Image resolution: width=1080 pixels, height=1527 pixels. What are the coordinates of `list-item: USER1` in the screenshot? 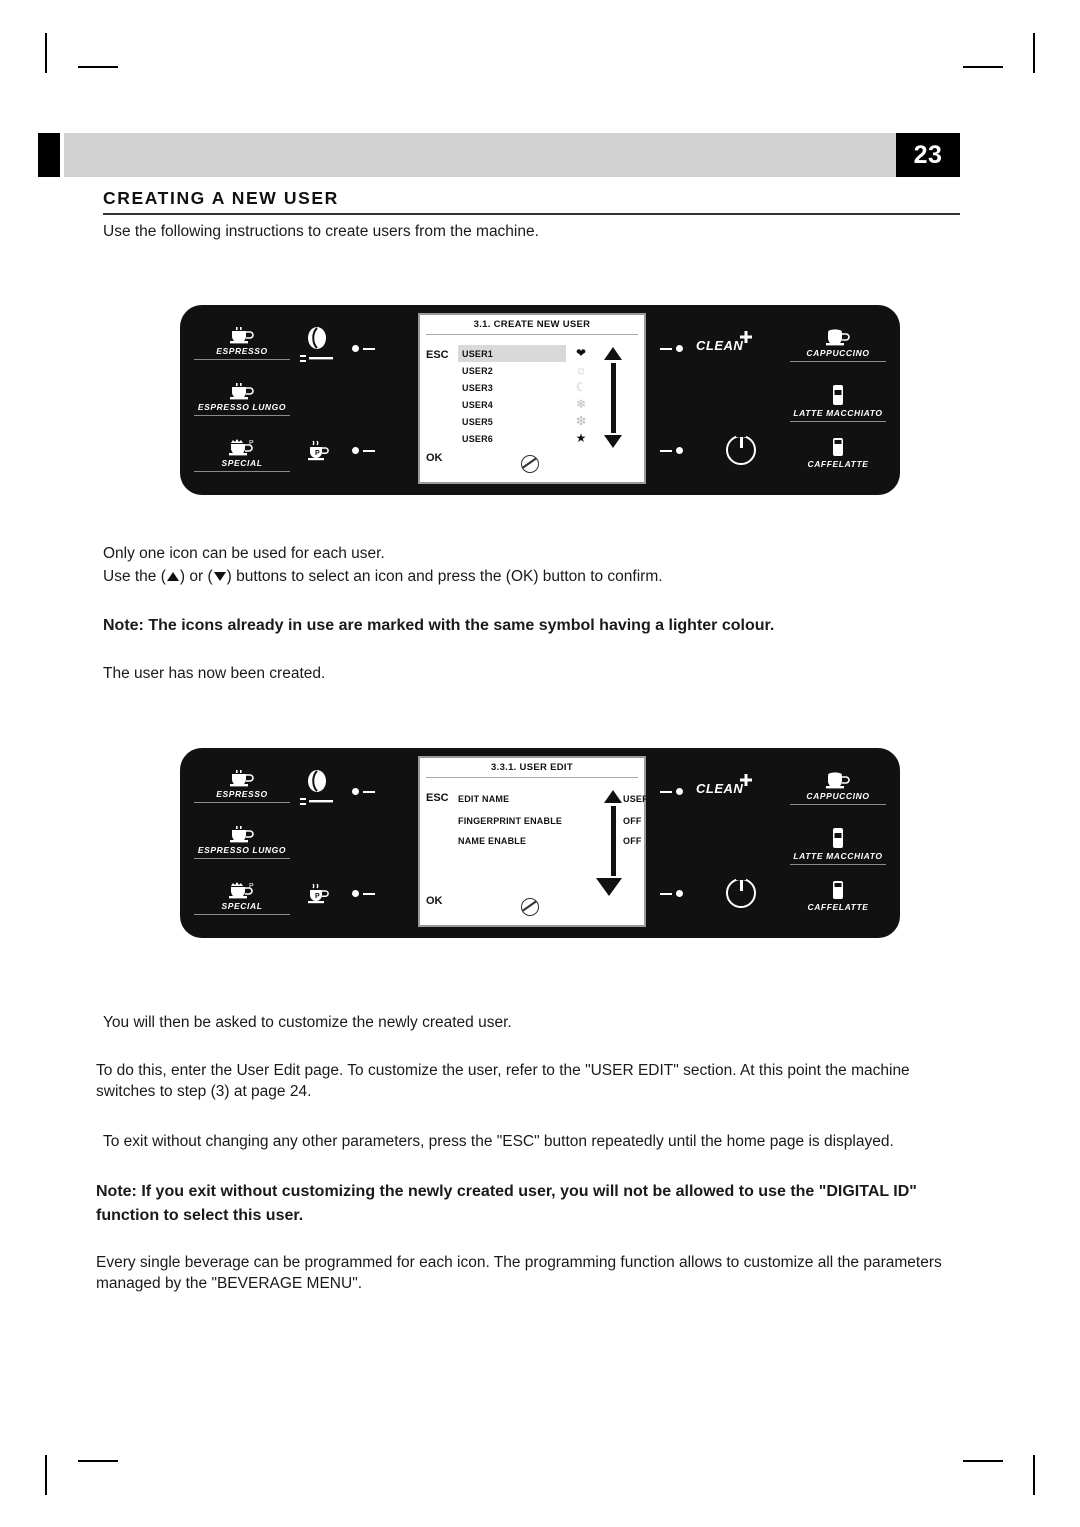 It's located at (512, 353).